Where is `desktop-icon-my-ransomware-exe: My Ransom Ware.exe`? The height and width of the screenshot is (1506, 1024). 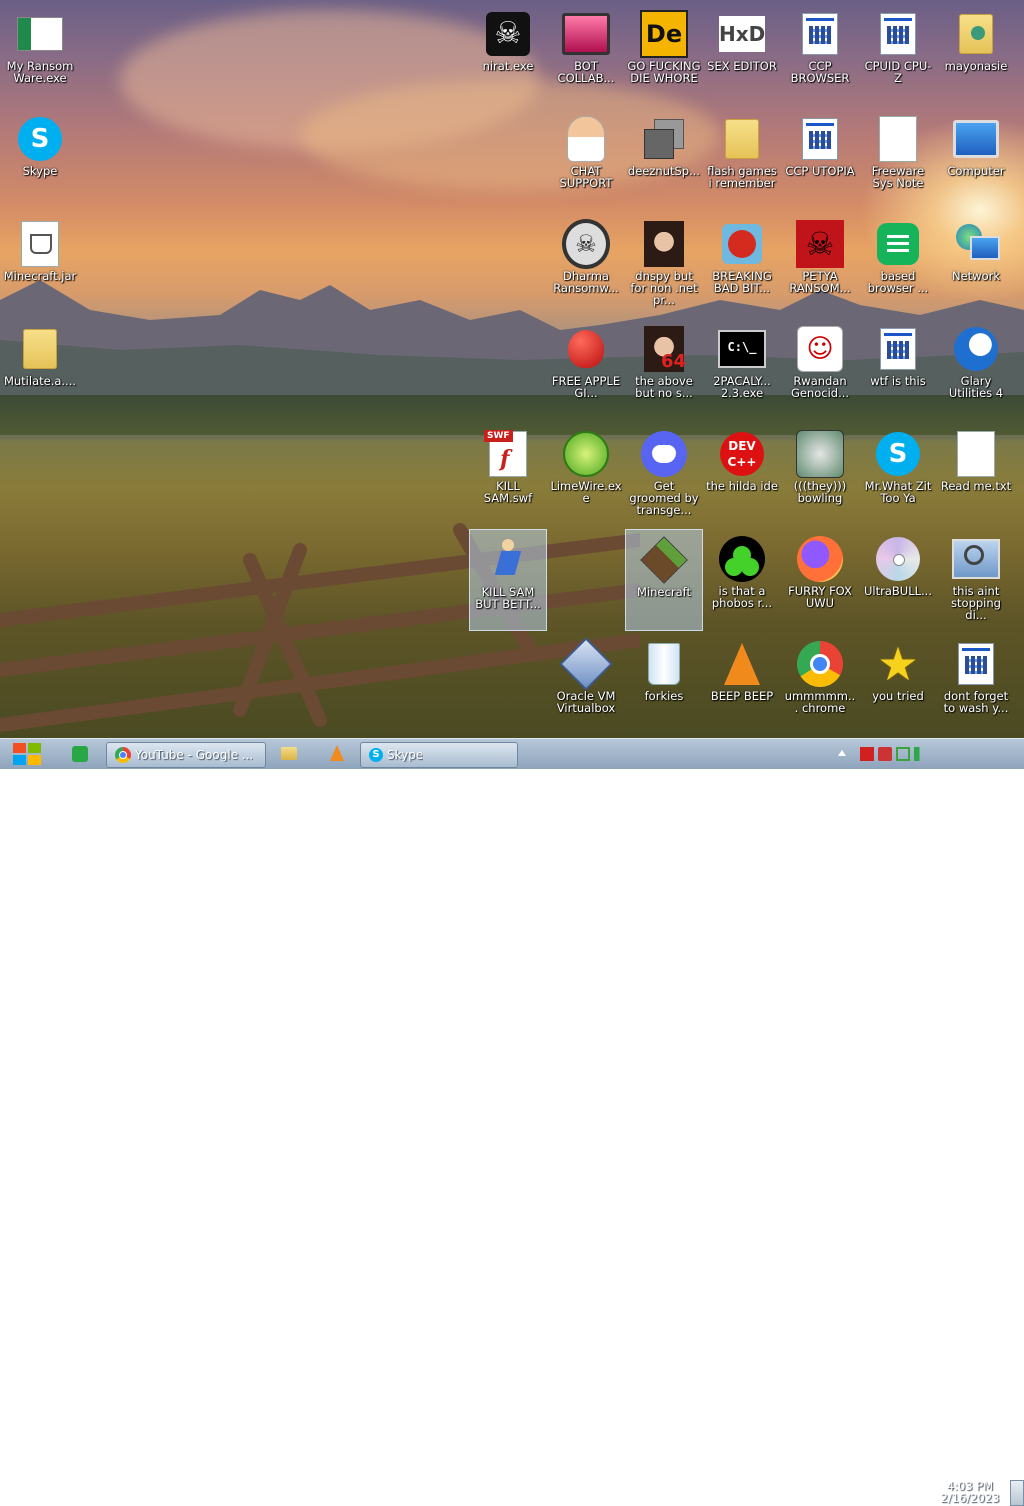 desktop-icon-my-ransomware-exe: My Ransom Ware.exe is located at coordinates (40, 54).